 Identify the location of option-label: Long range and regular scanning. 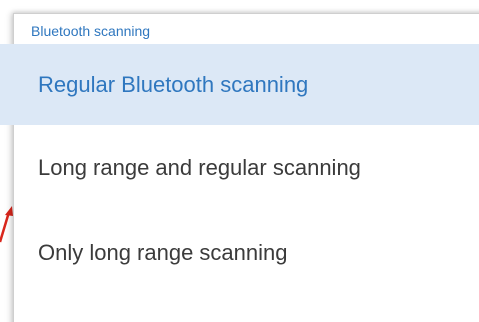
(199, 167).